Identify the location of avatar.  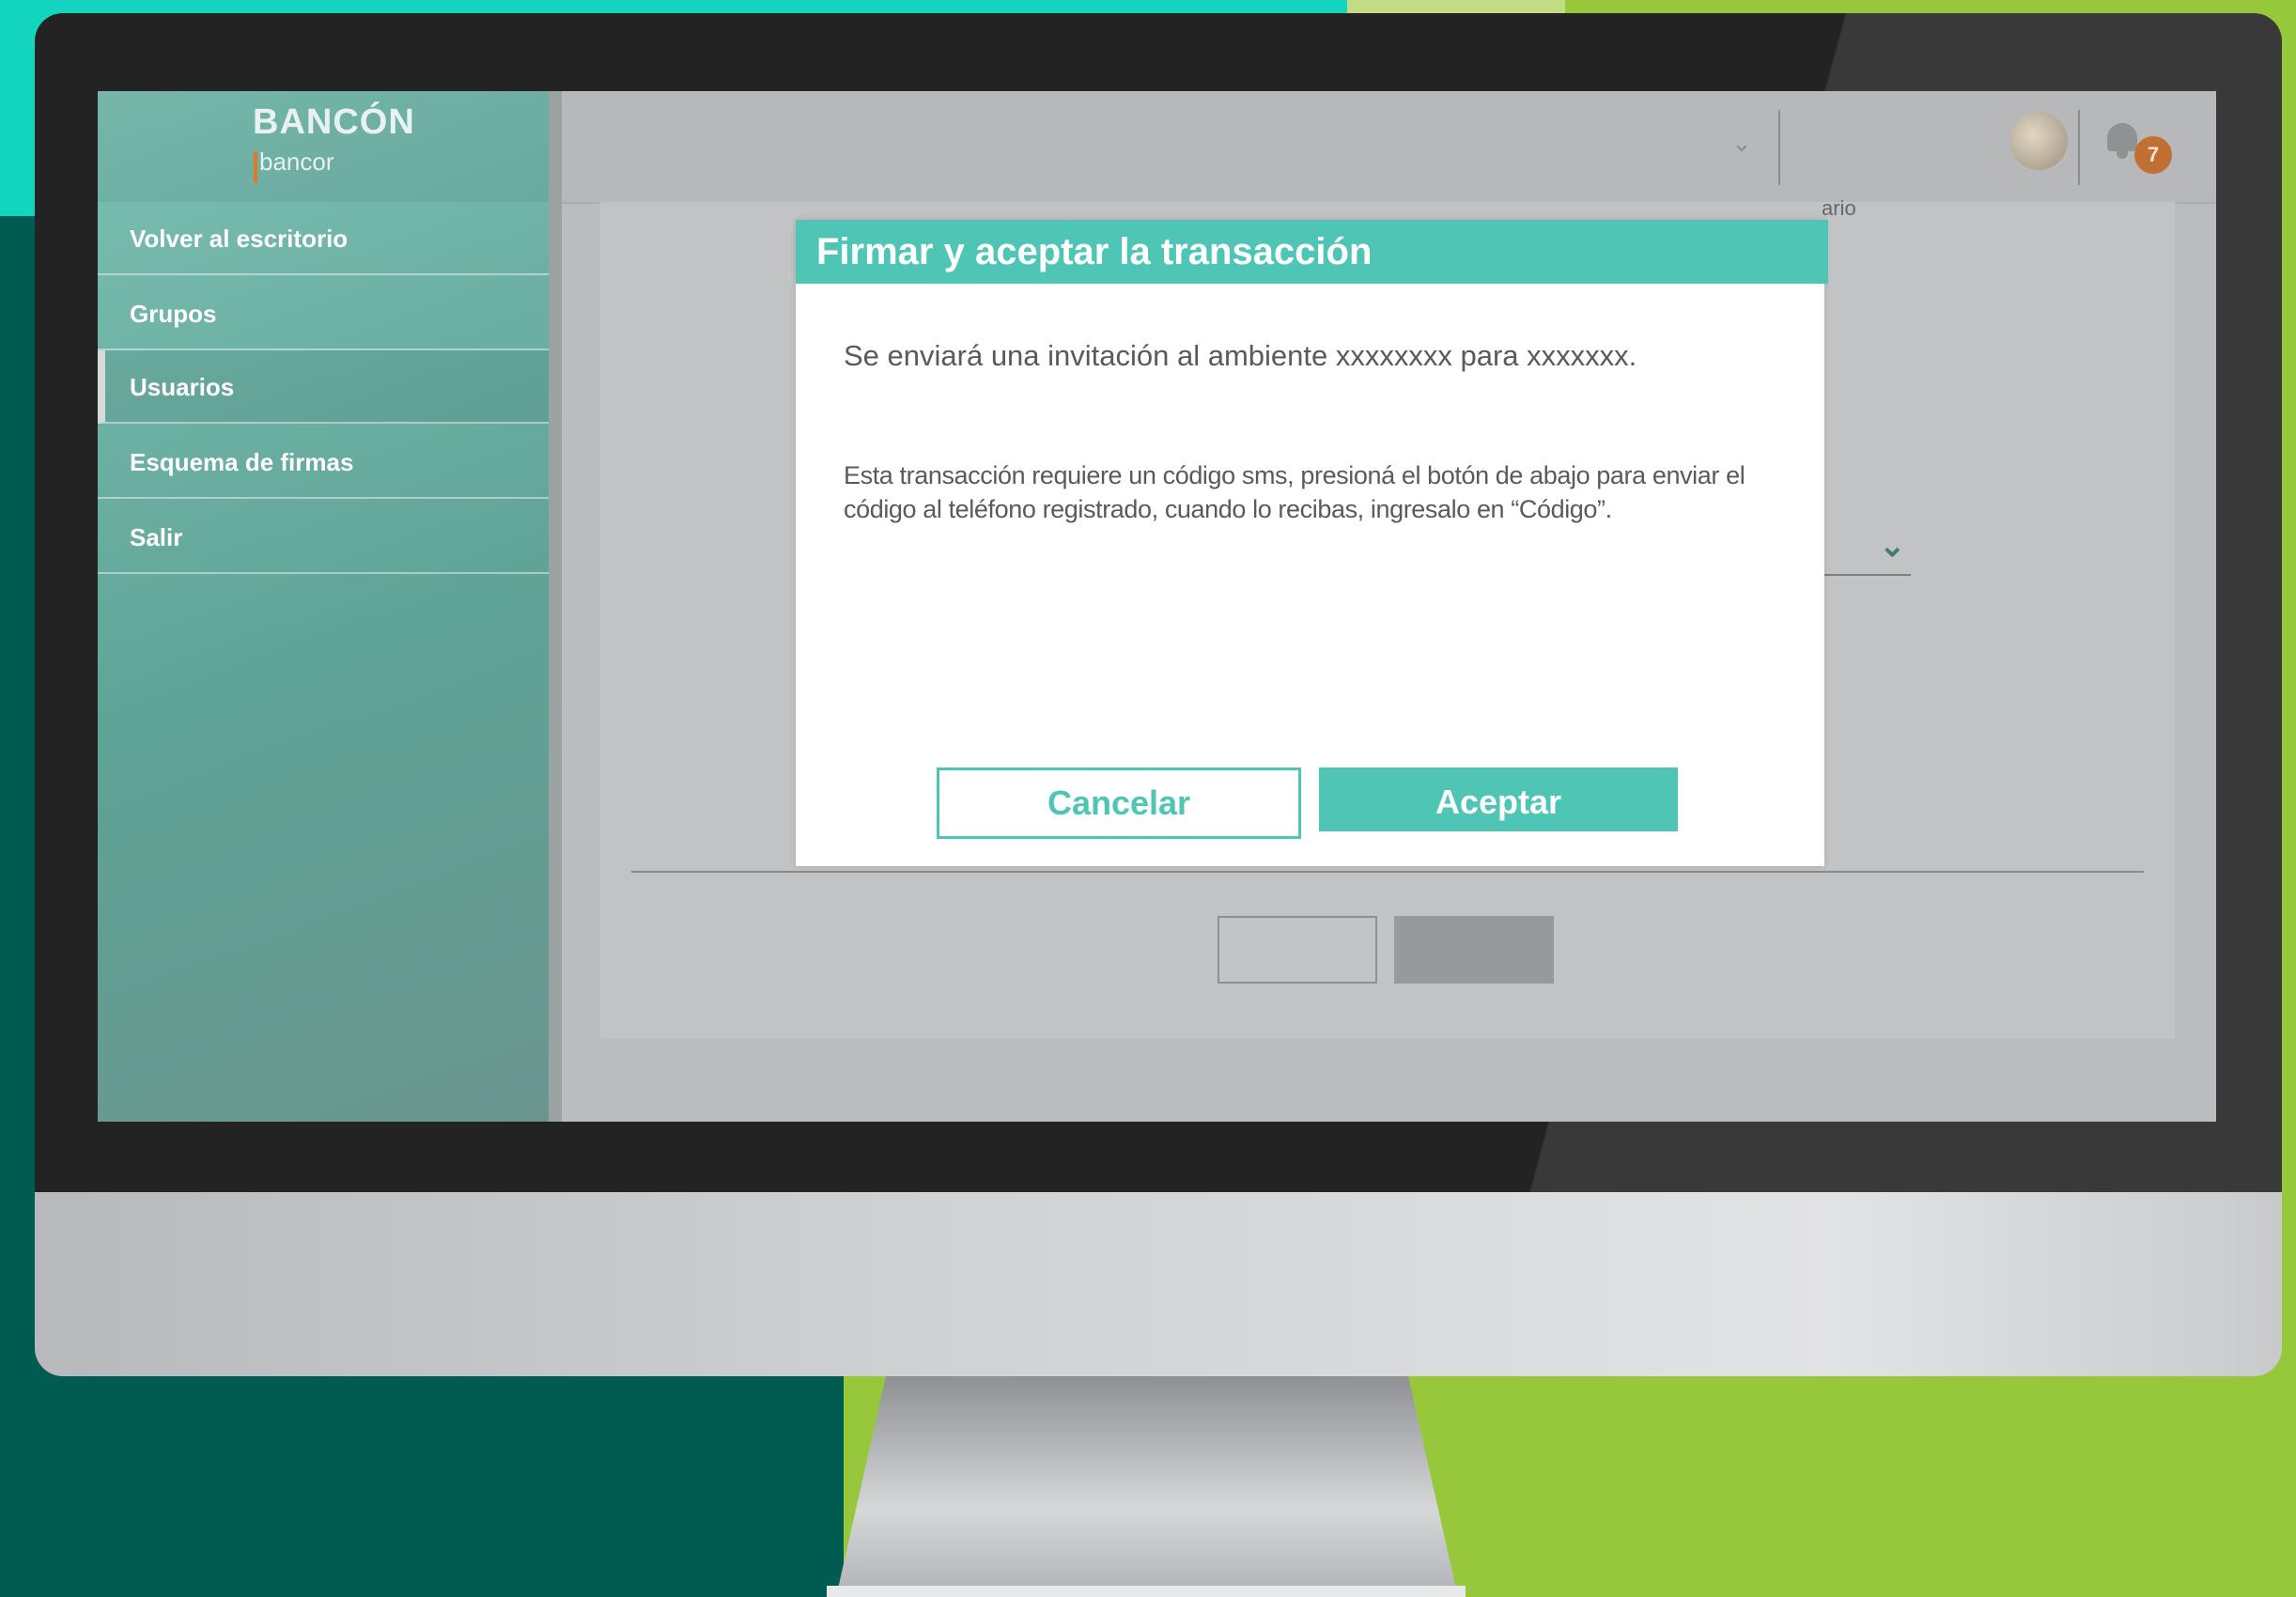
(2038, 141).